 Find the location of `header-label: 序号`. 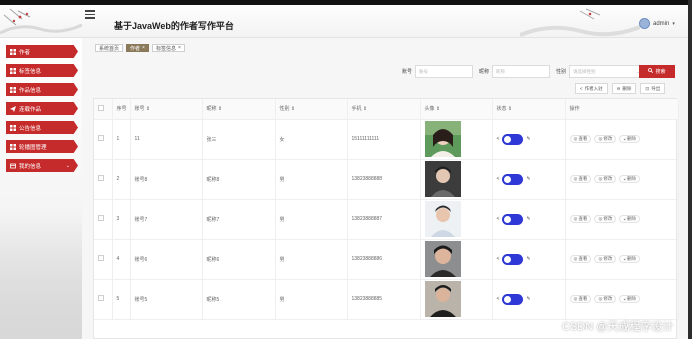

header-label: 序号 is located at coordinates (121, 109).